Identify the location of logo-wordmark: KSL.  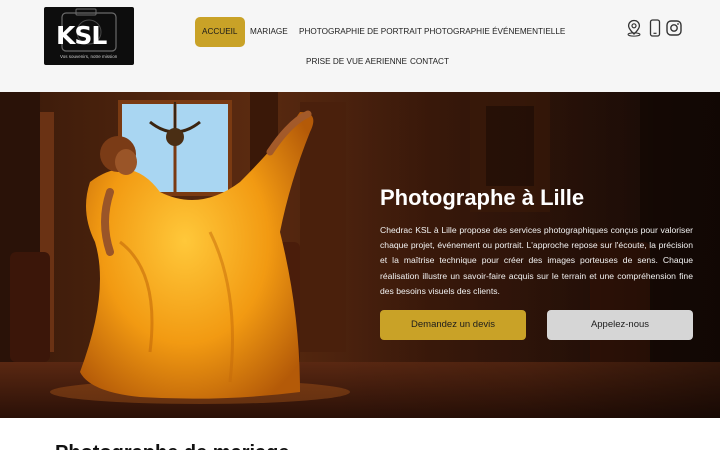
(81, 35).